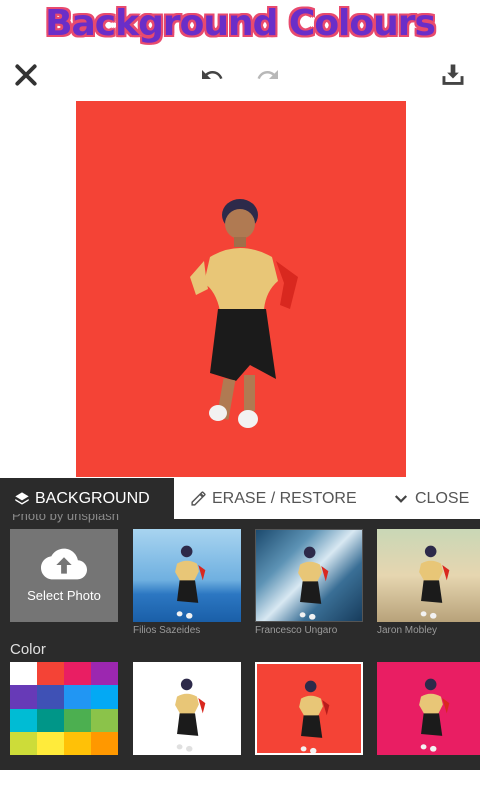  I want to click on undo-icon, so click(212, 74).